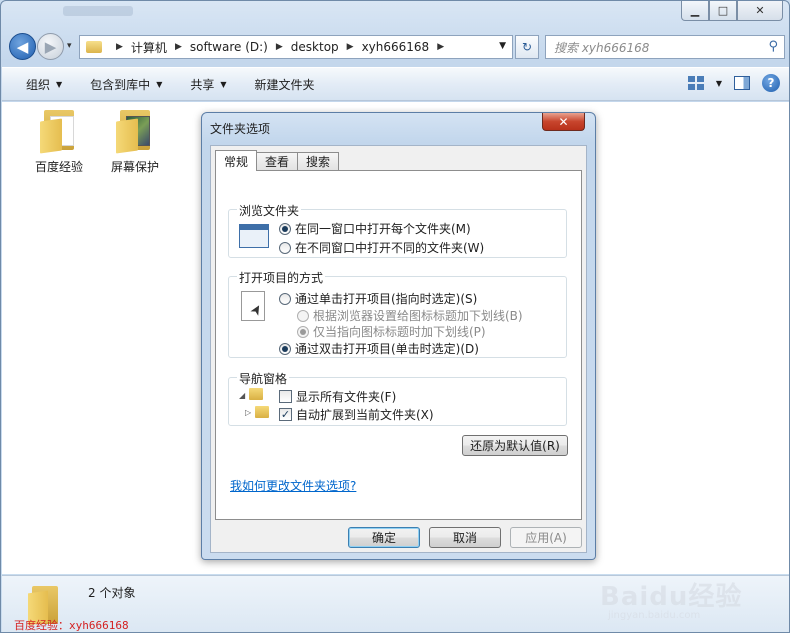 Image resolution: width=790 pixels, height=633 pixels. I want to click on dialog-close-button: ✕, so click(563, 122).